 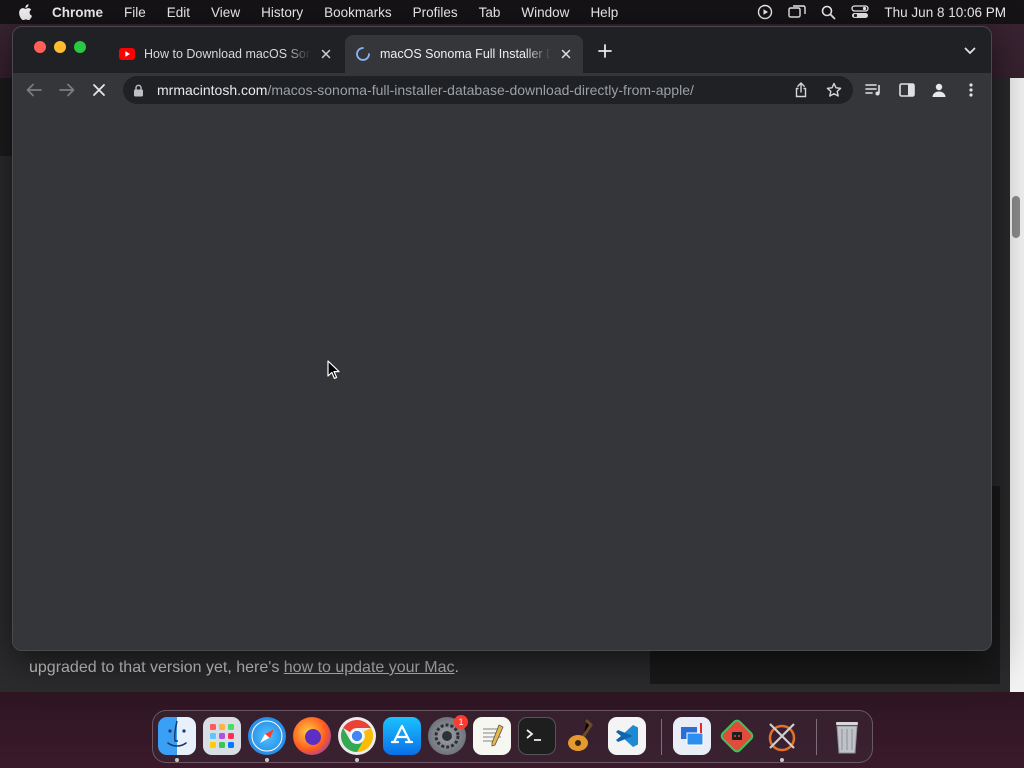 I want to click on screen-sharing-icon, so click(x=692, y=736).